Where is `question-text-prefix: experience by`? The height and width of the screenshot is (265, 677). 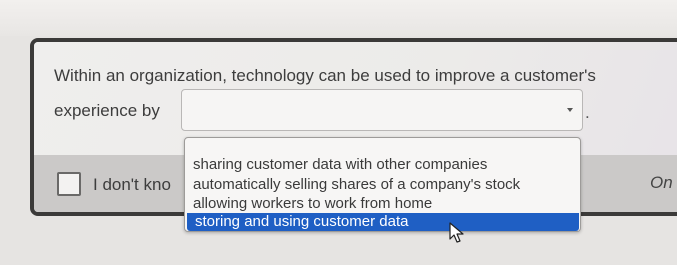 question-text-prefix: experience by is located at coordinates (107, 110).